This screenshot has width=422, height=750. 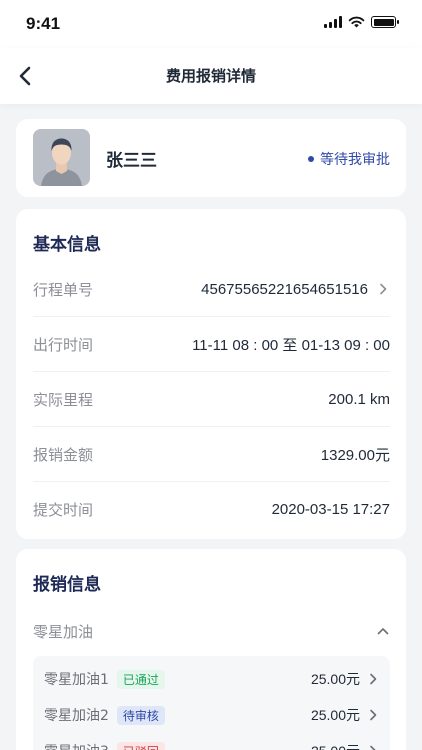 What do you see at coordinates (211, 509) in the screenshot?
I see `submit-time-row: 提交时间 2020-03-15 17:27` at bounding box center [211, 509].